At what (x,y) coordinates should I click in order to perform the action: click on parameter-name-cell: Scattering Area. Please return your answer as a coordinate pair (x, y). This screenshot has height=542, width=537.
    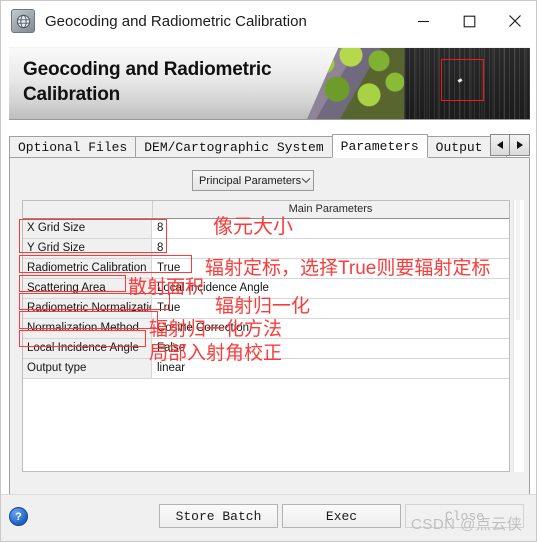
    Looking at the image, I should click on (87, 288).